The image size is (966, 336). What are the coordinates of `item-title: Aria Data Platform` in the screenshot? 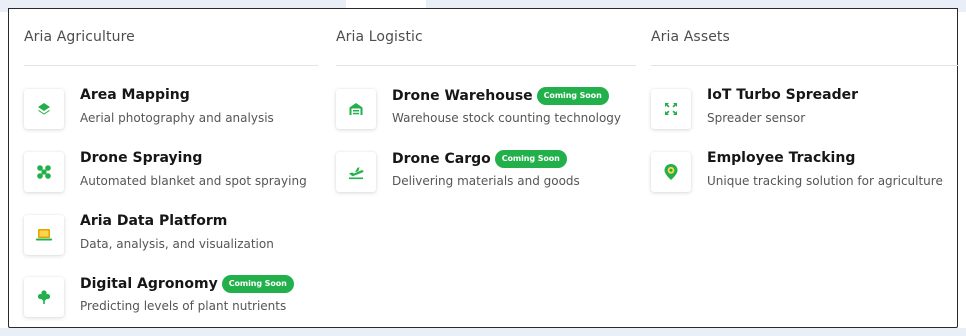 It's located at (154, 221).